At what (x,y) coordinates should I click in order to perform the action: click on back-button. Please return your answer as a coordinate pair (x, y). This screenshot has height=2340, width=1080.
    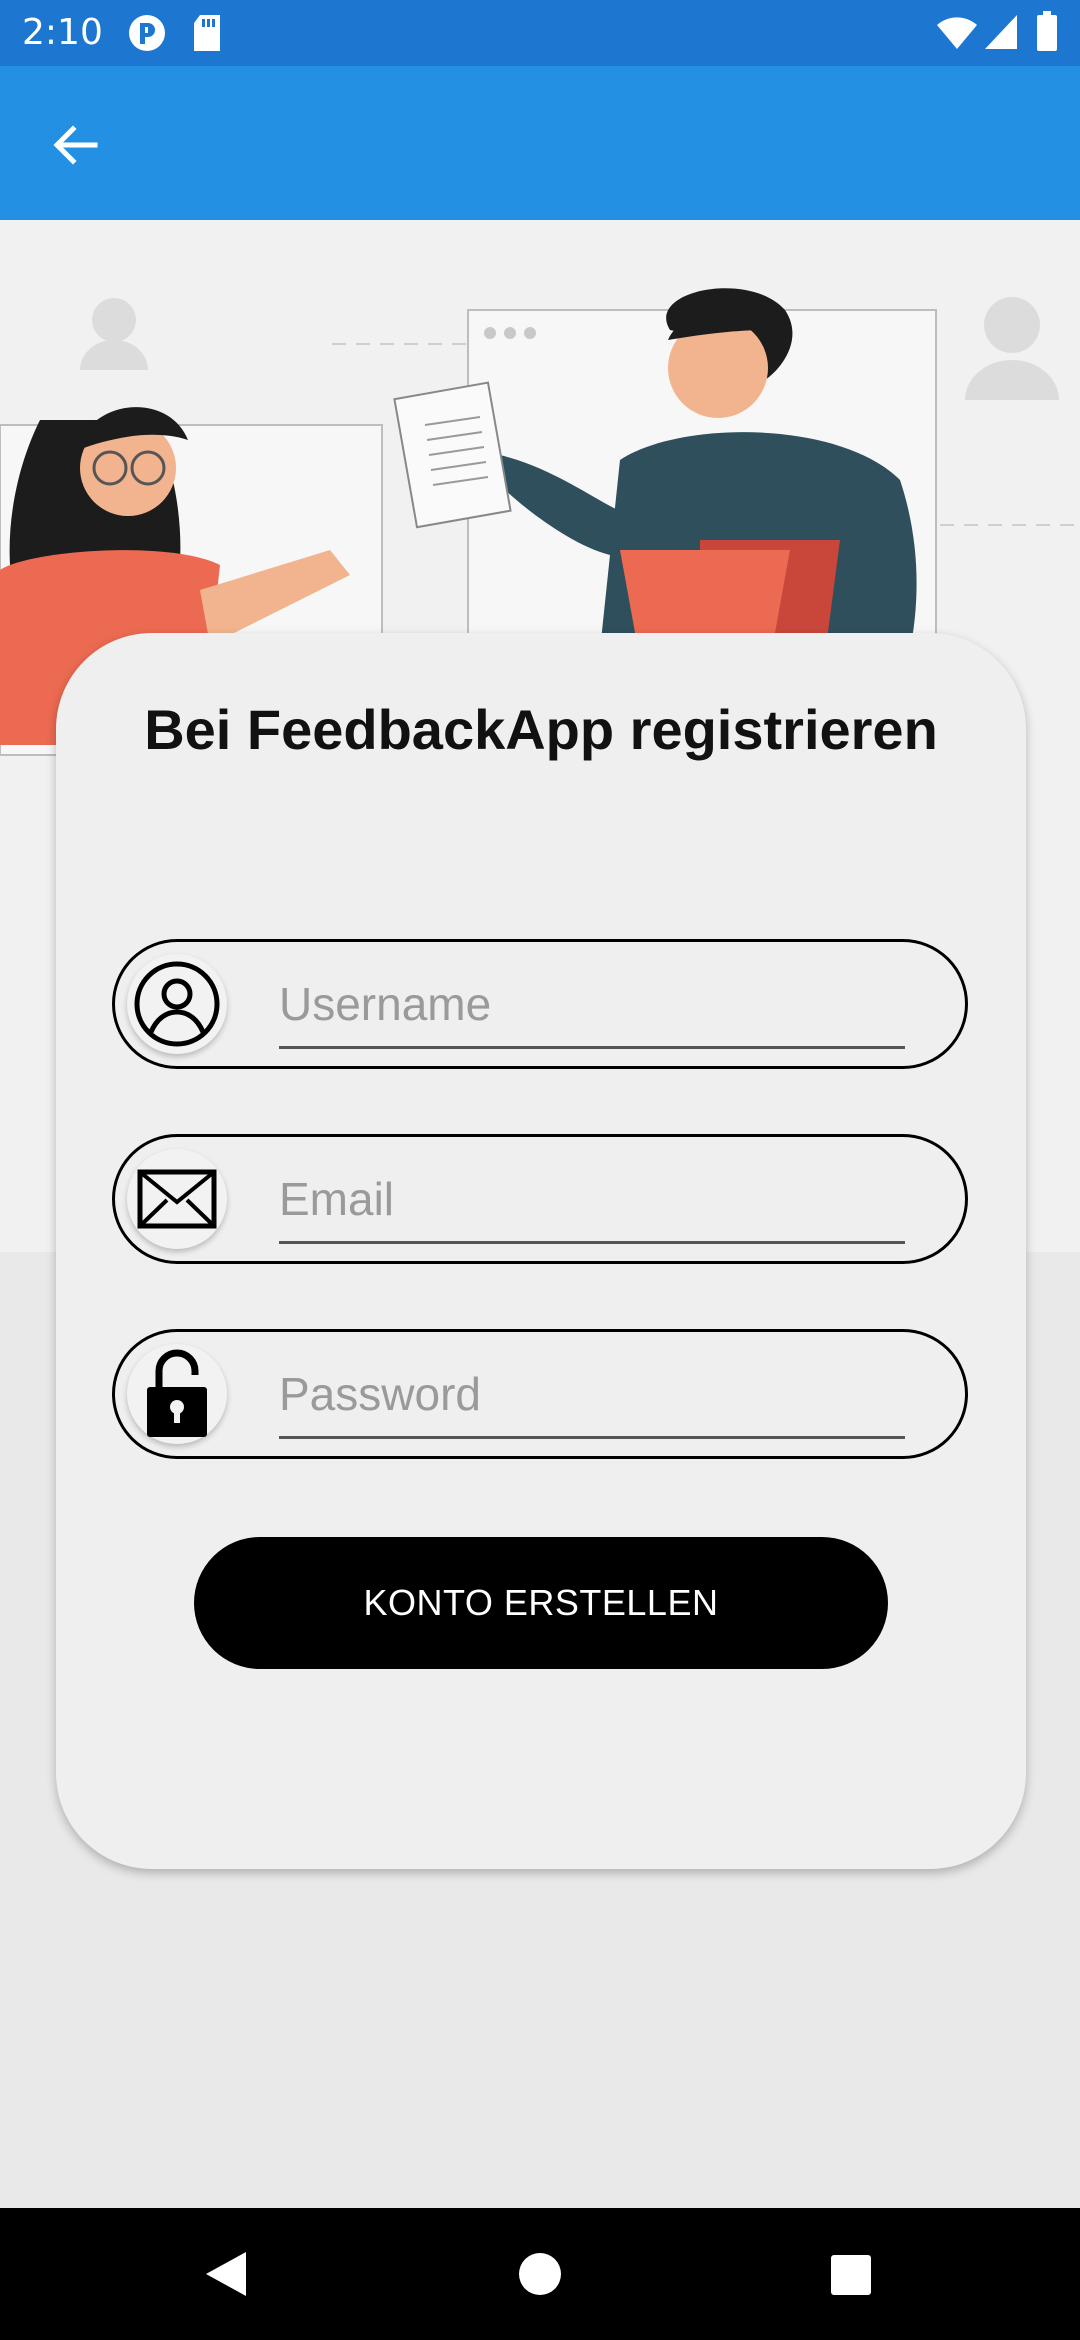
    Looking at the image, I should click on (75, 147).